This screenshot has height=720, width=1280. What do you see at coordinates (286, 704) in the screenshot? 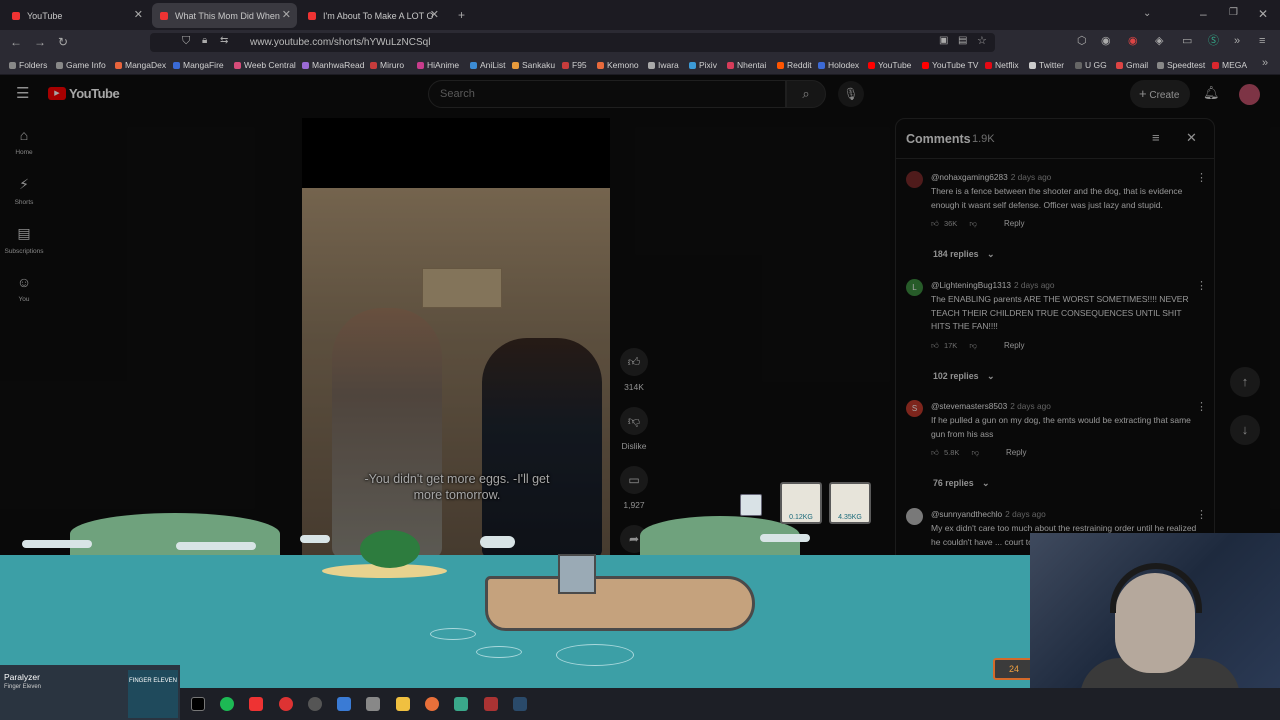
I see `app-red-icon` at bounding box center [286, 704].